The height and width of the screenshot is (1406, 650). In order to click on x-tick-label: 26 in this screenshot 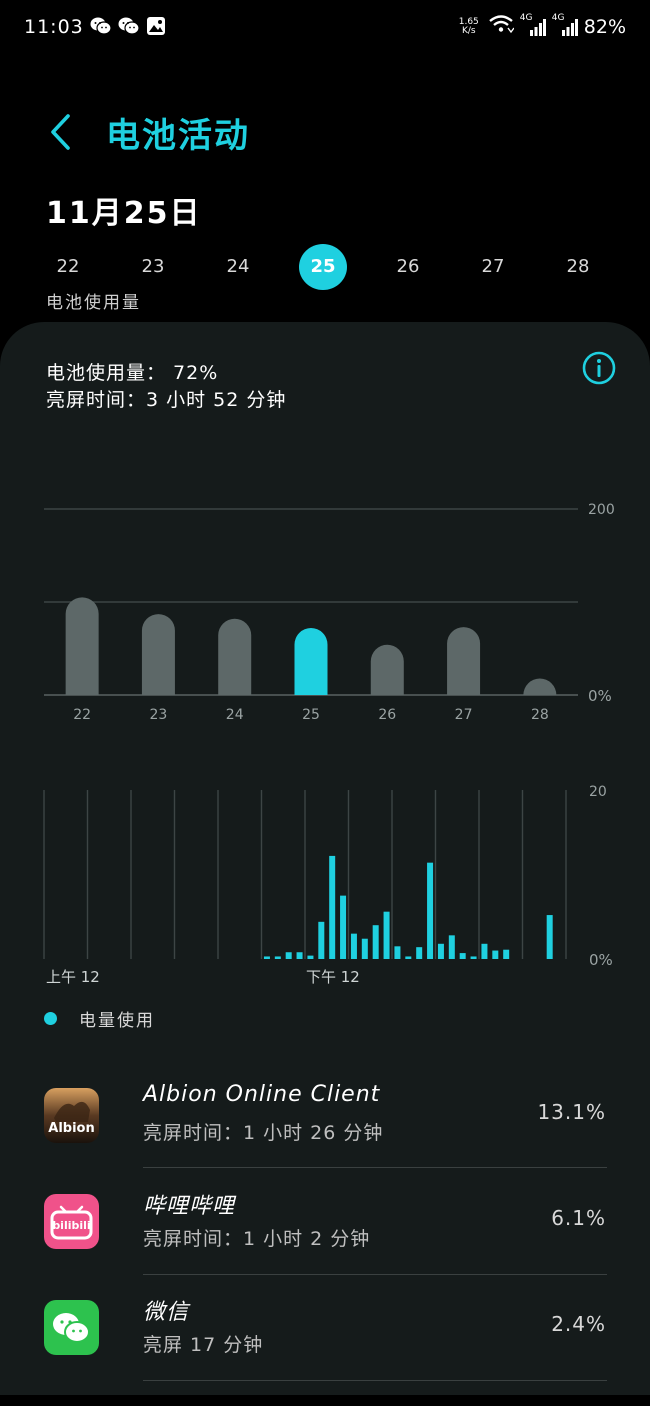, I will do `click(387, 715)`.